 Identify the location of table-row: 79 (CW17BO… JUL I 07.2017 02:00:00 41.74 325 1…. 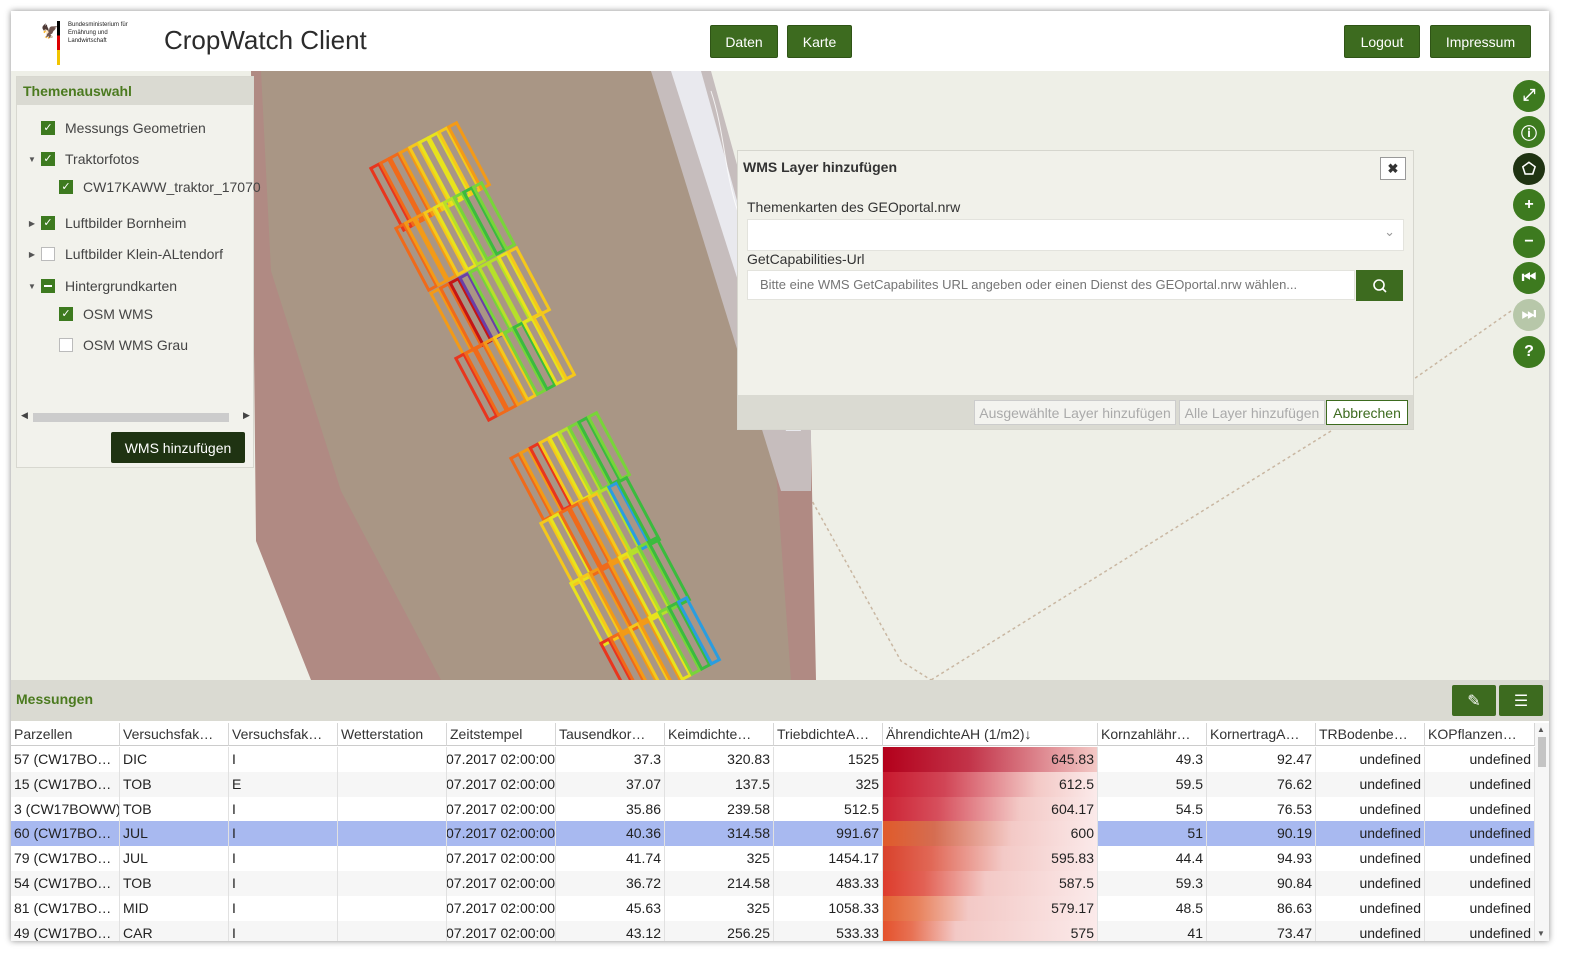
(773, 859).